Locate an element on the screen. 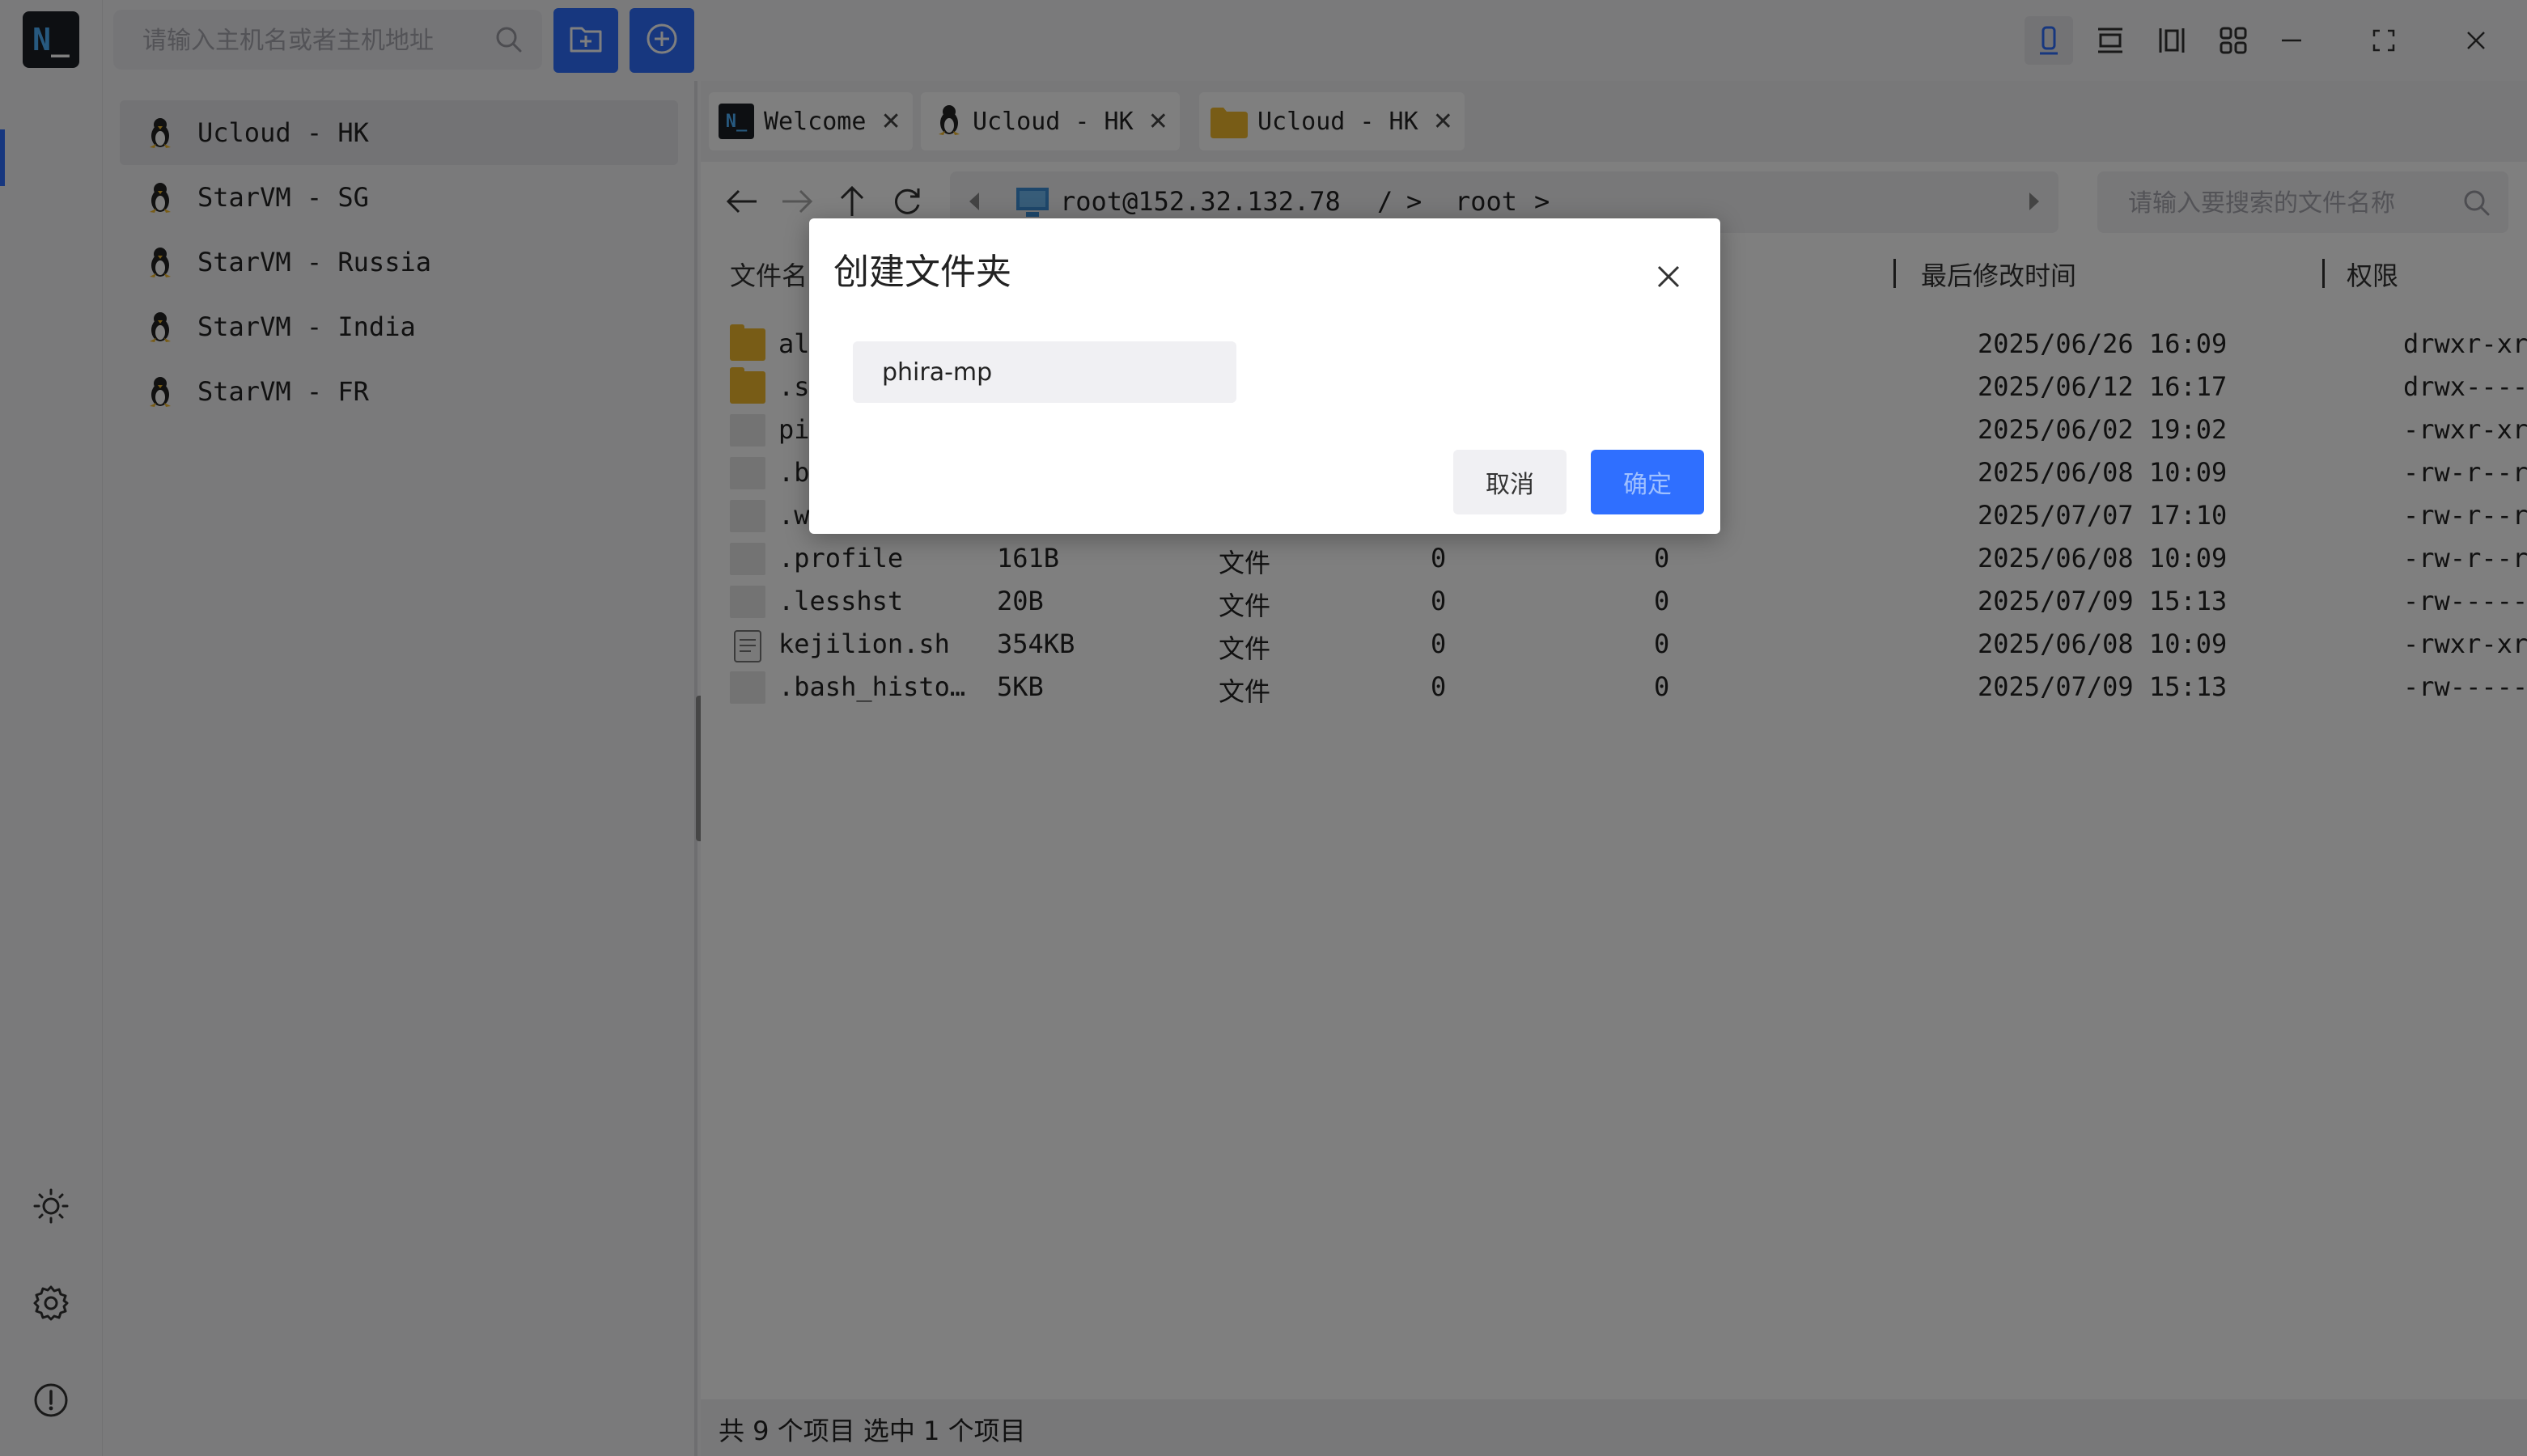 The width and height of the screenshot is (2527, 1456). dialog-title: 创建文件夹 is located at coordinates (922, 272).